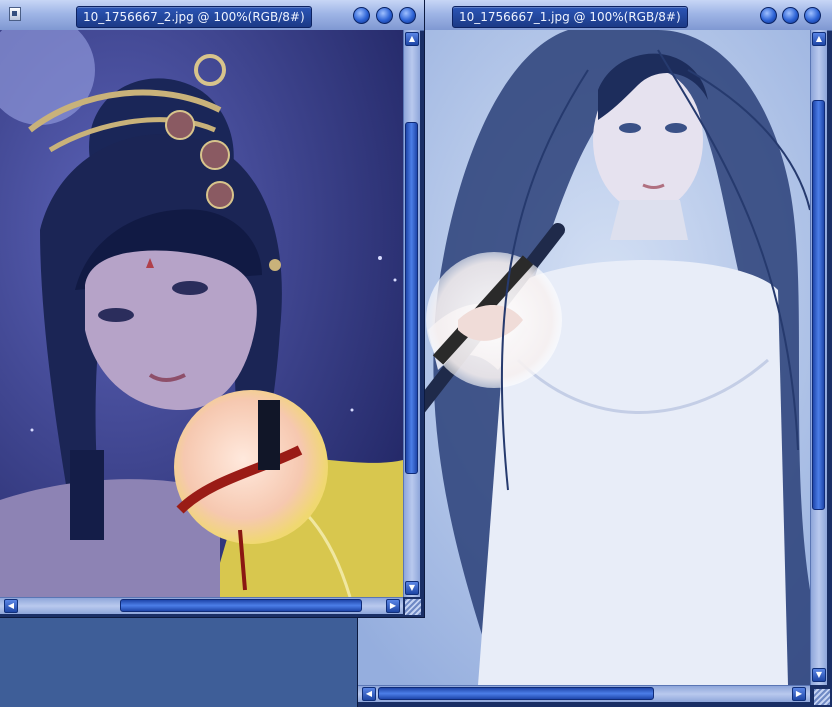 The height and width of the screenshot is (707, 832). I want to click on window-title: 10_1756667_2.jpg @ 100%(RGB/8#), so click(194, 17).